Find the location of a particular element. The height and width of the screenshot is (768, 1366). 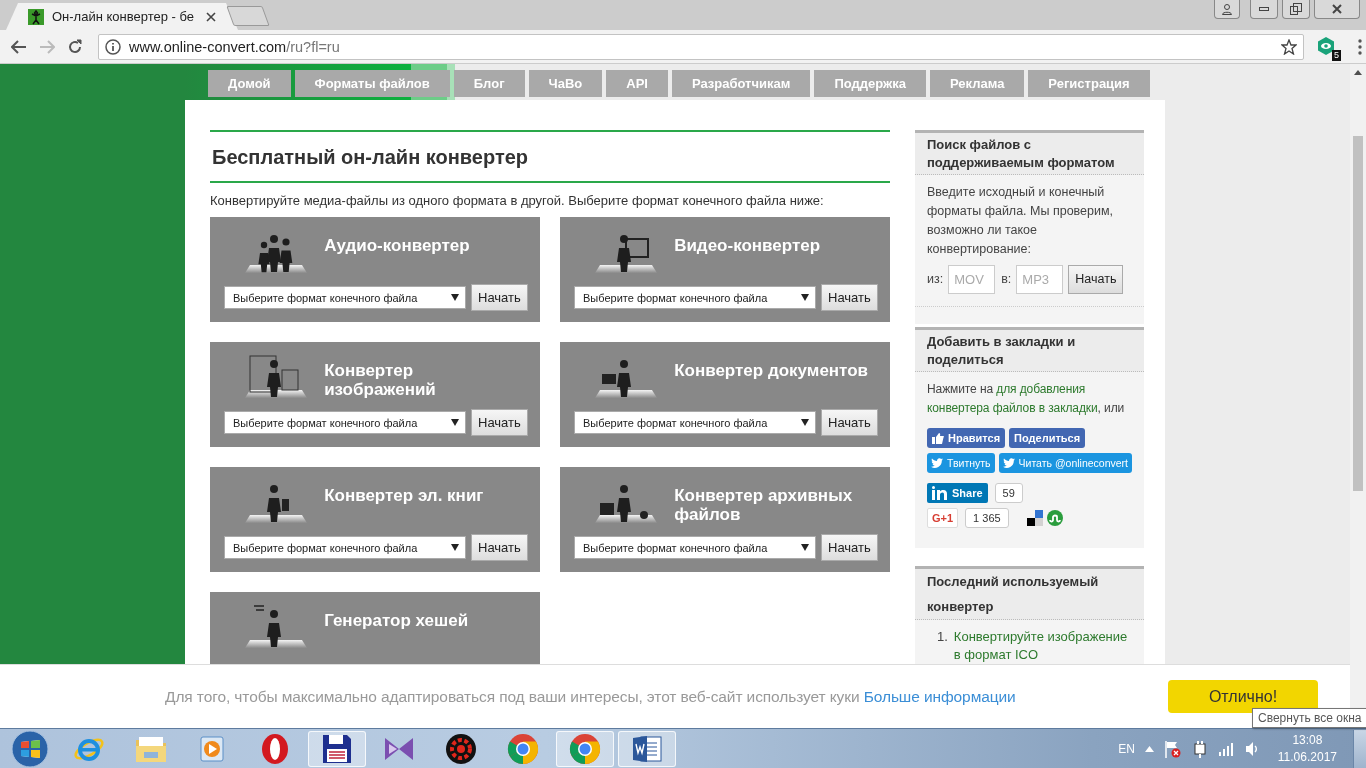

signal-icon is located at coordinates (1225, 748).